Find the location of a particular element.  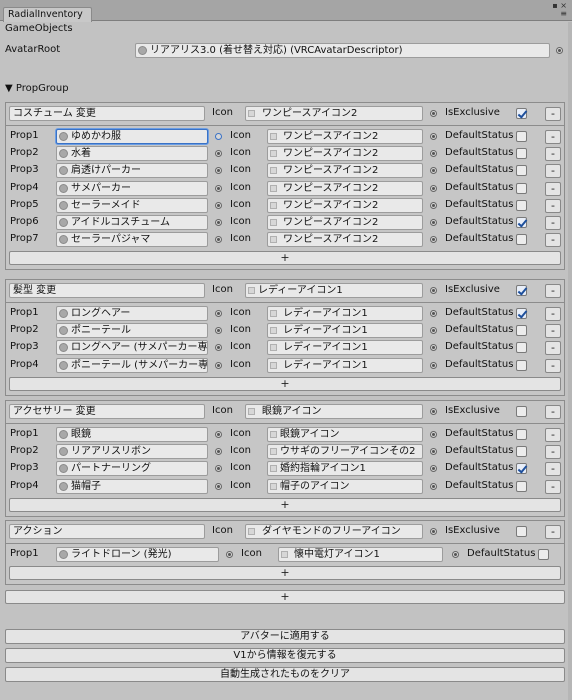

prop-icon-field: 眼鏡アイコン is located at coordinates (345, 434).